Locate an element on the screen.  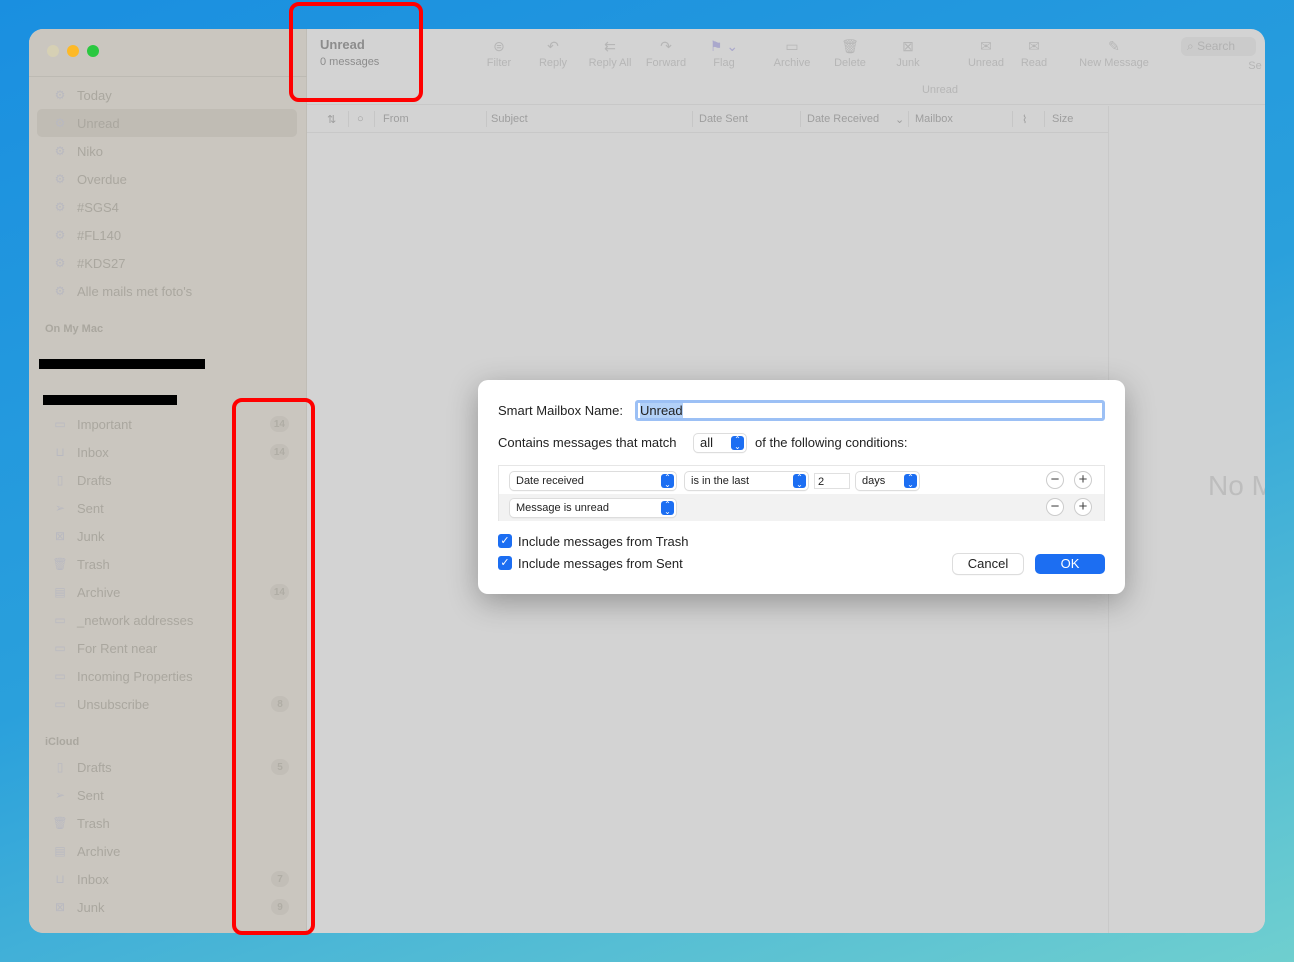
sort-icon: ⇅ is located at coordinates (331, 119).